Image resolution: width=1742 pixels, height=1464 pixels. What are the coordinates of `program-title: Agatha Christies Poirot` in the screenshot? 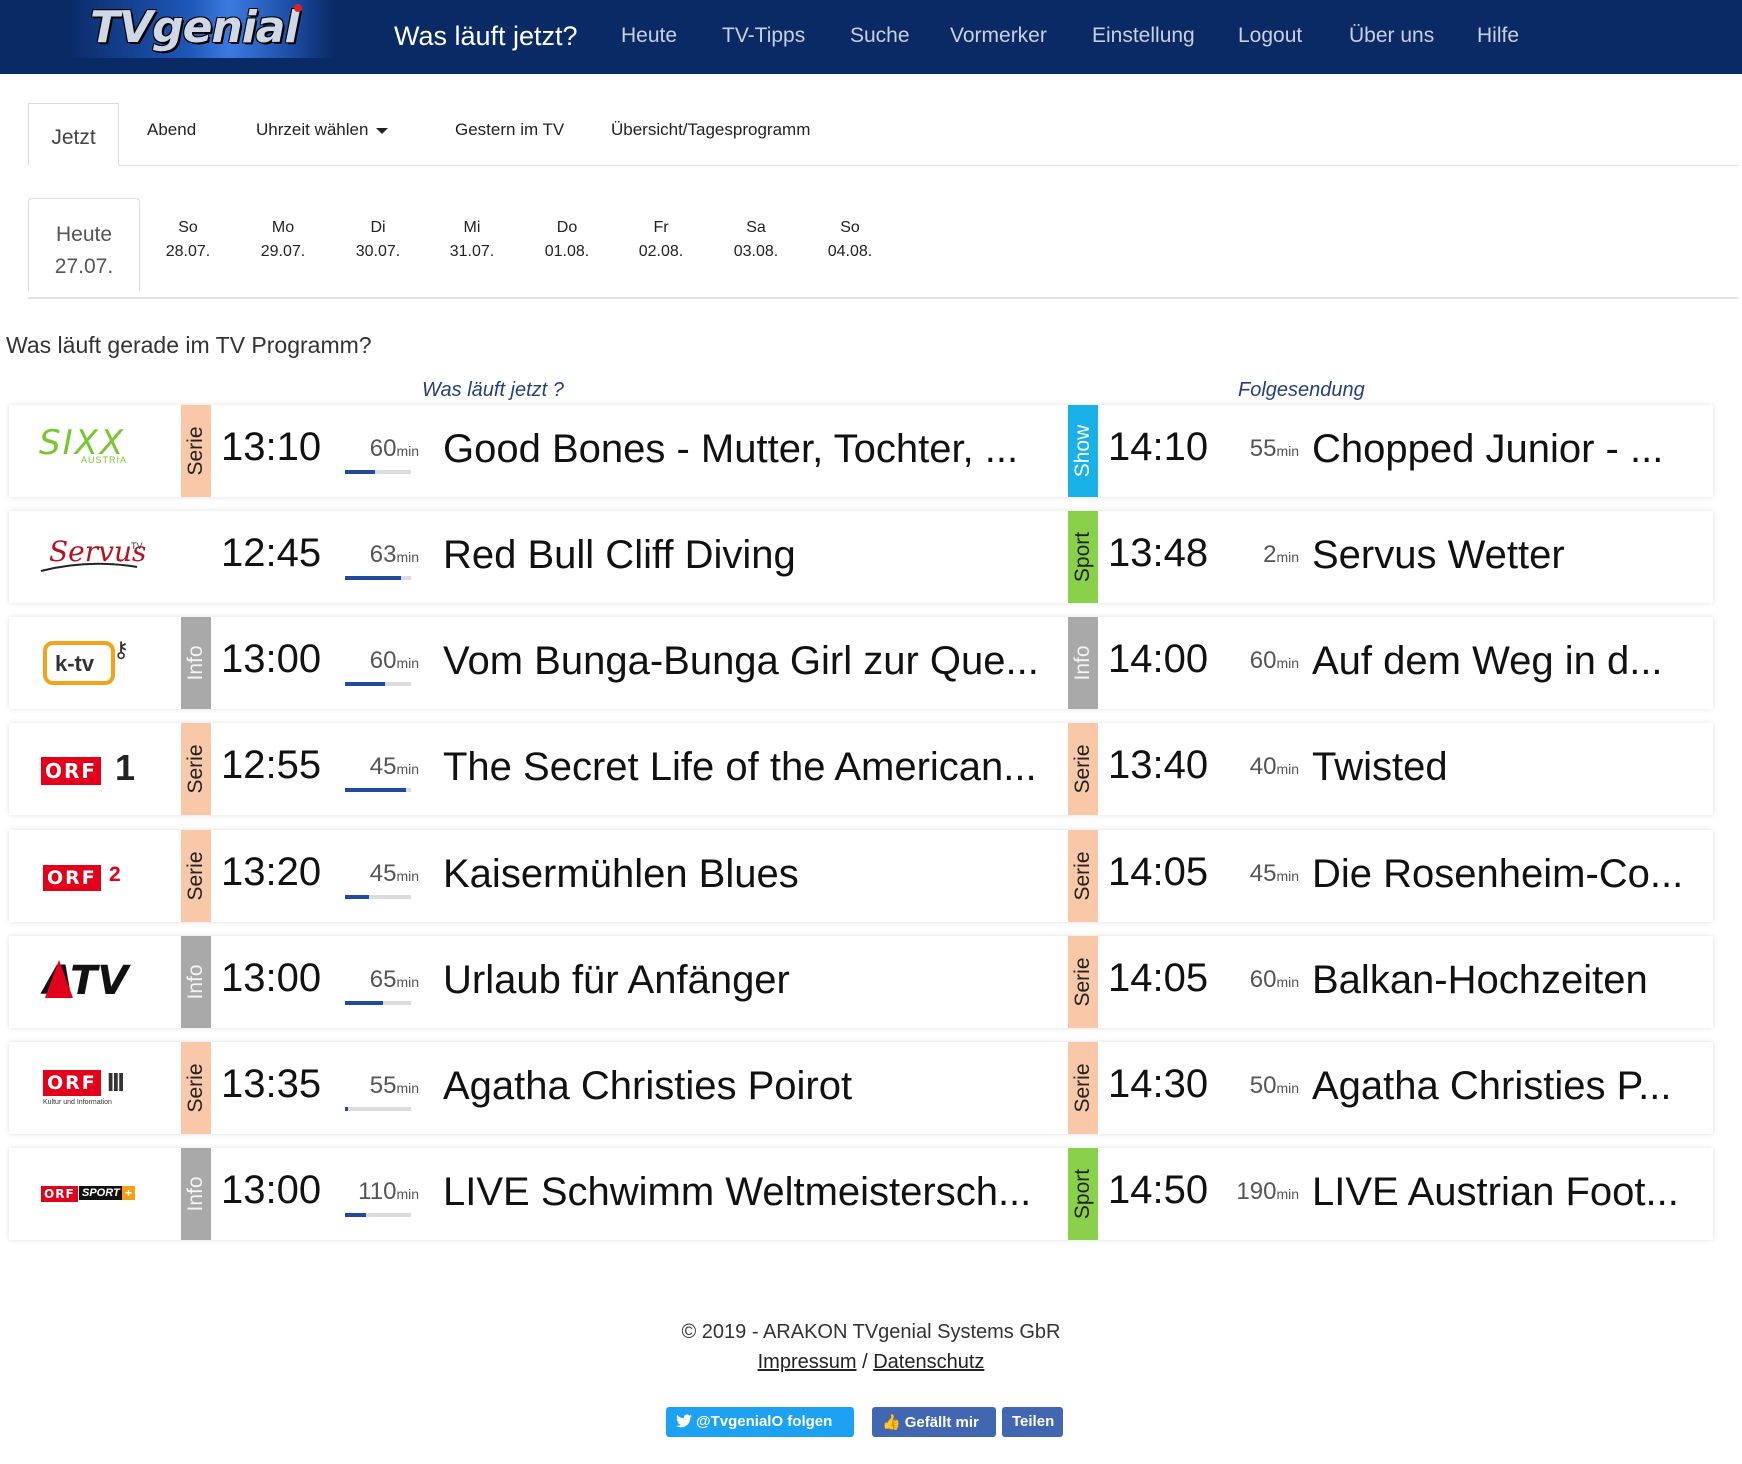 It's located at (752, 1086).